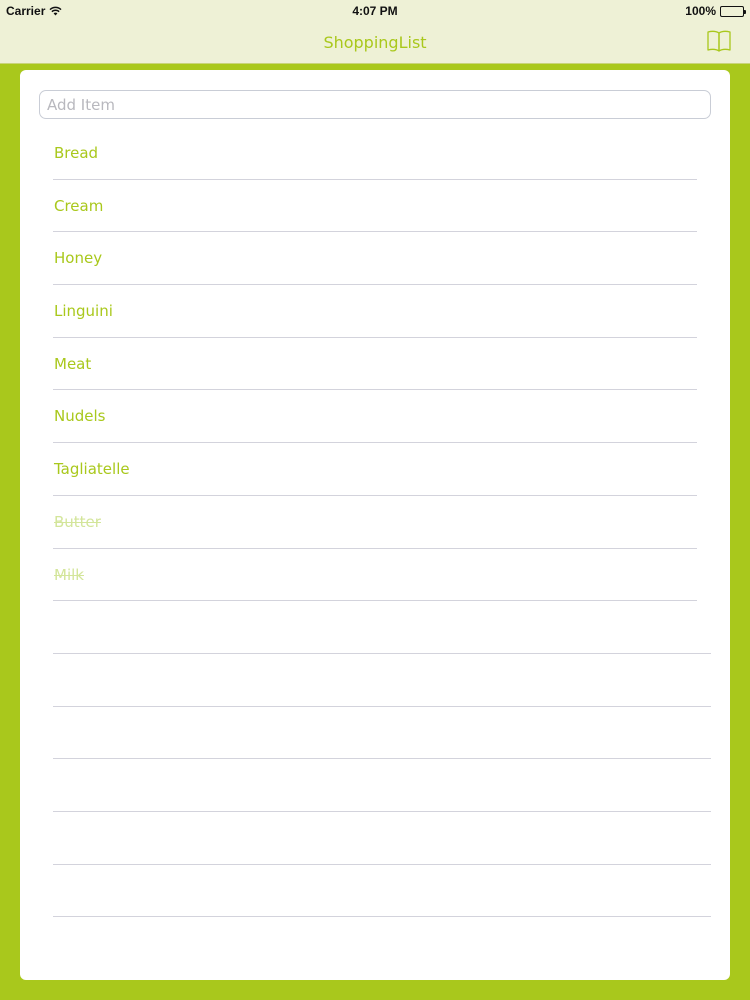  I want to click on book-button, so click(719, 41).